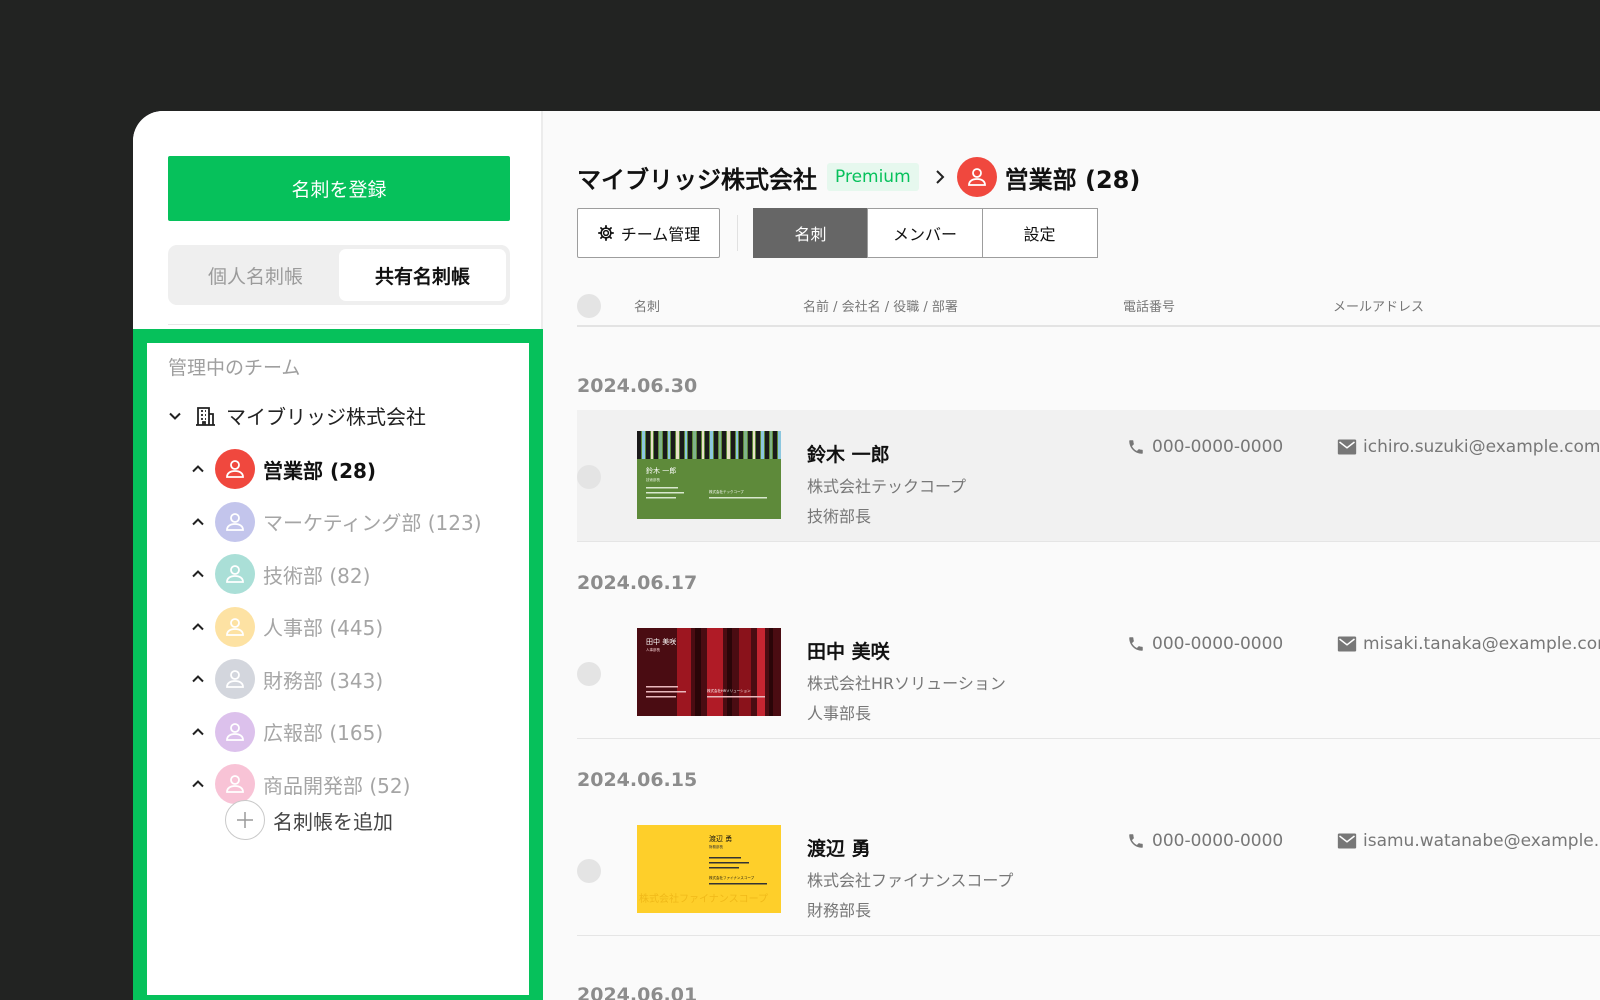 The image size is (1600, 1000). What do you see at coordinates (637, 583) in the screenshot?
I see `date-group-label: 2024.06.17` at bounding box center [637, 583].